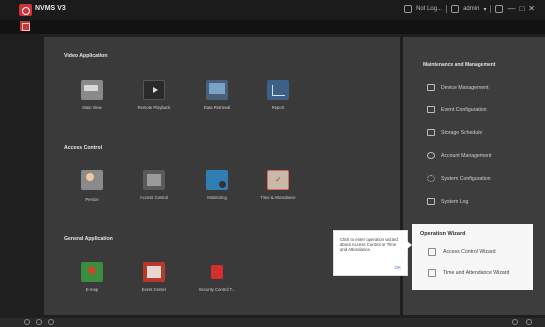 Image resolution: width=545 pixels, height=327 pixels. I want to click on tile-event-center: Event Center, so click(154, 277).